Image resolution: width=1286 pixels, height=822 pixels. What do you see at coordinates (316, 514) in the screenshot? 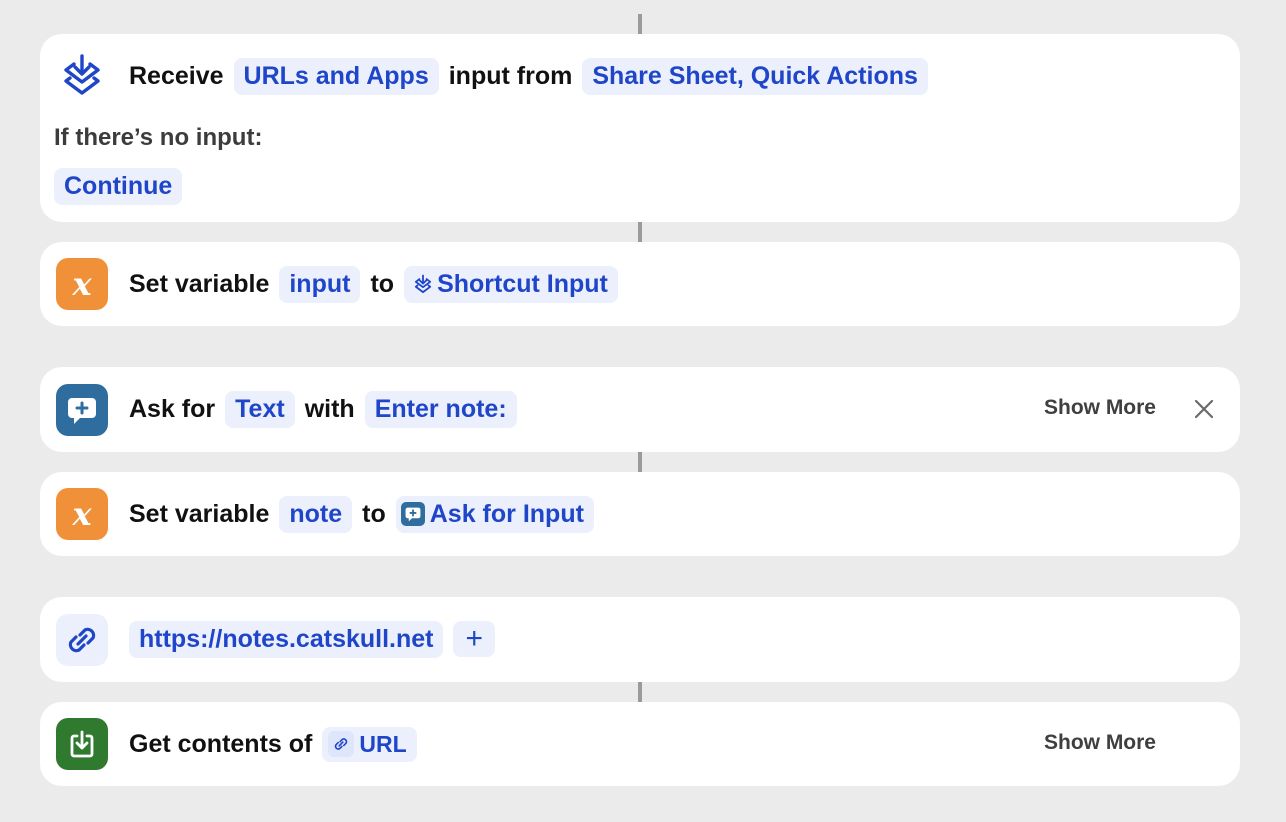
I see `variable-name-token: note` at bounding box center [316, 514].